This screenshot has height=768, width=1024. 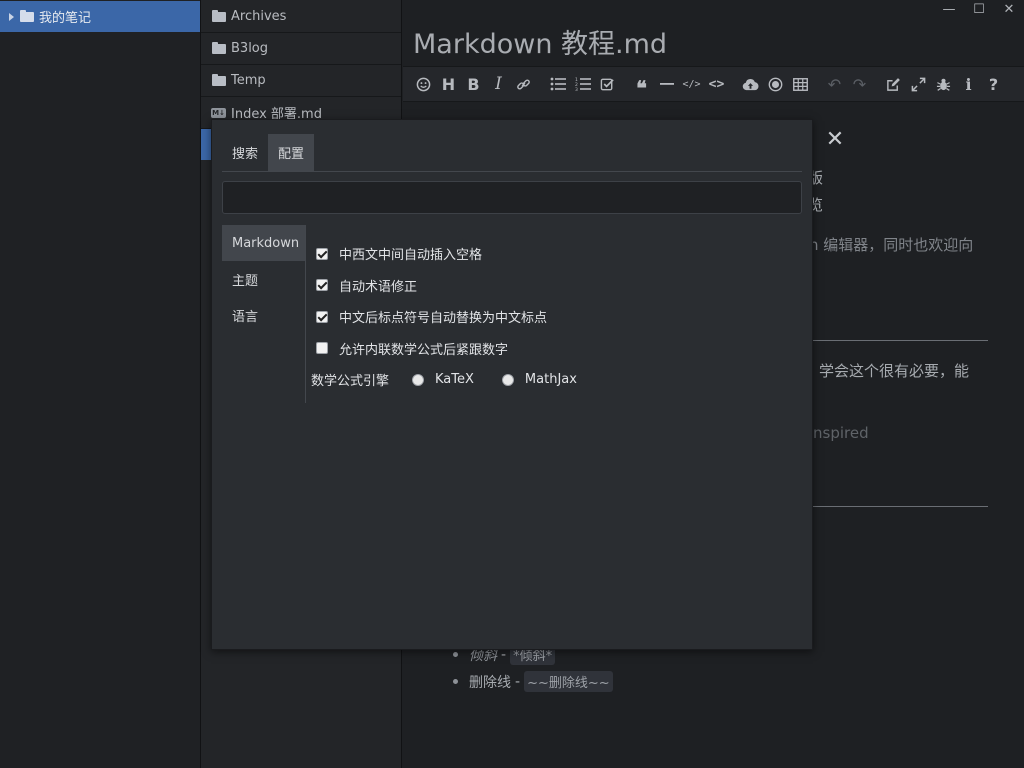 What do you see at coordinates (263, 243) in the screenshot?
I see `category-markdown: Markdown` at bounding box center [263, 243].